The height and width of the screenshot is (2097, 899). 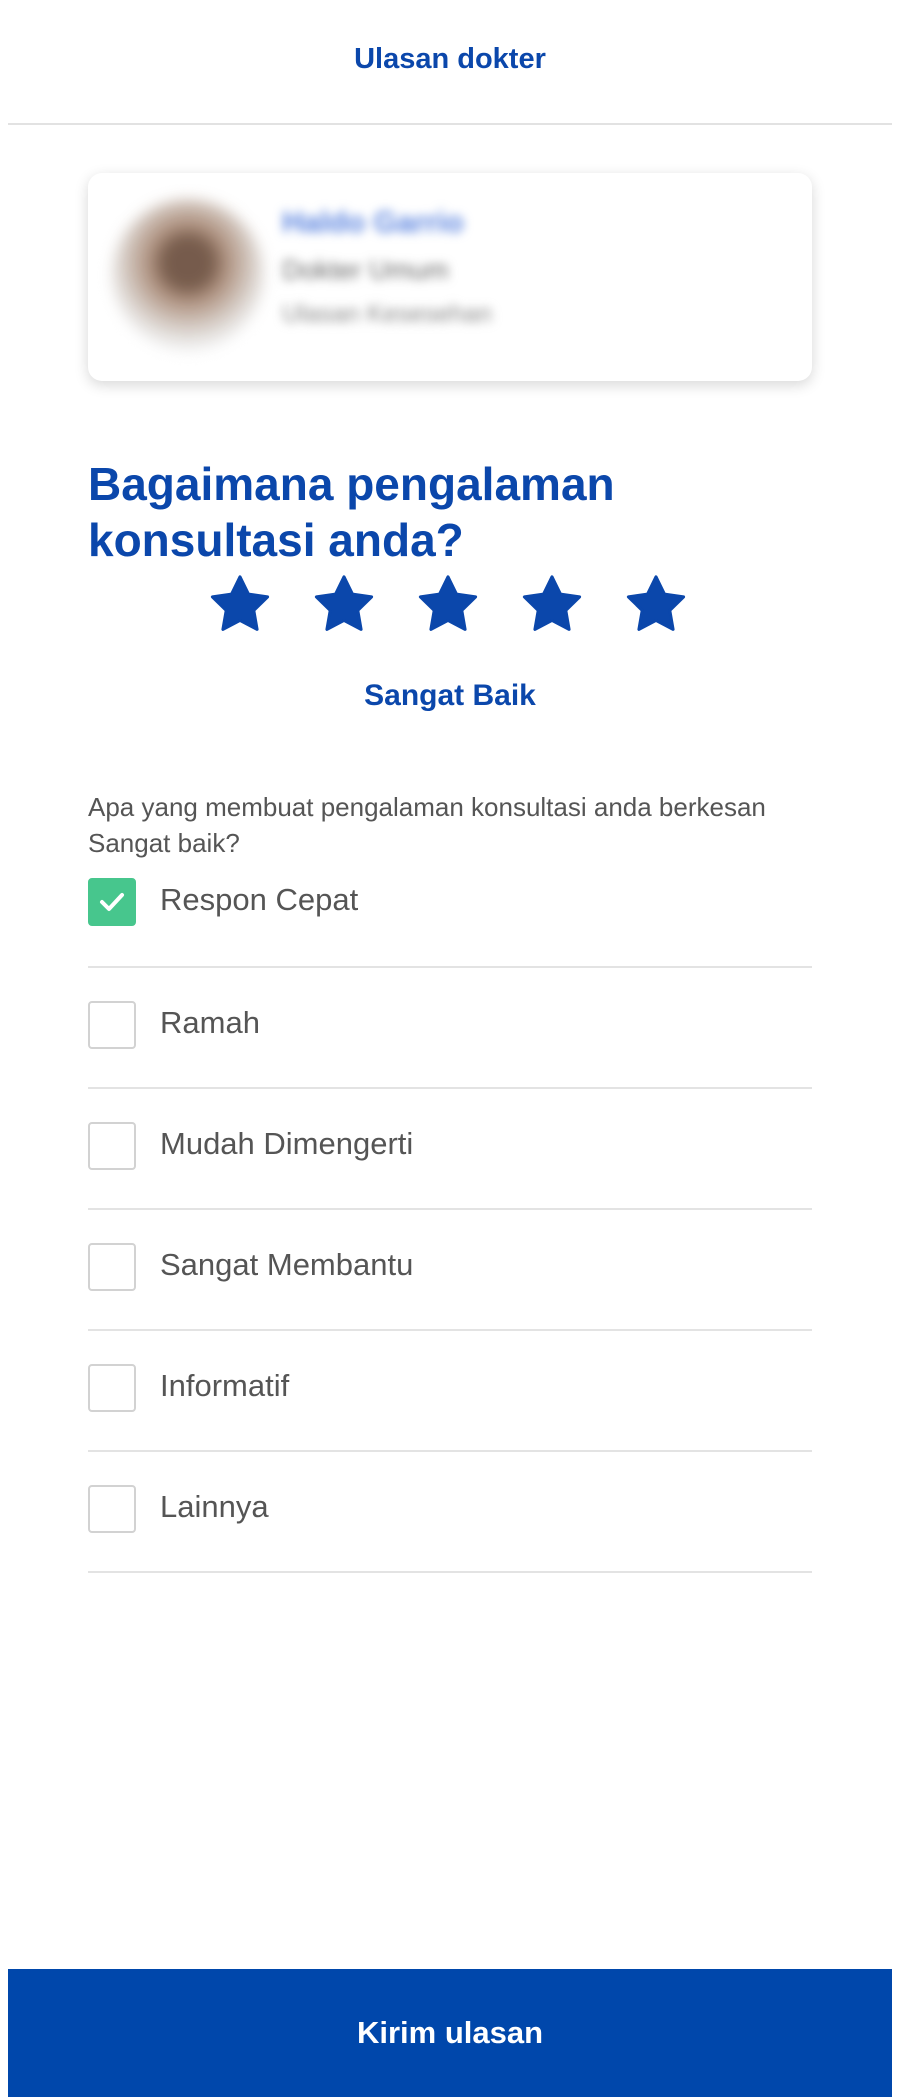 I want to click on rating-question: Bagaimana pengalaman konsultasi anda?, so click(x=351, y=511).